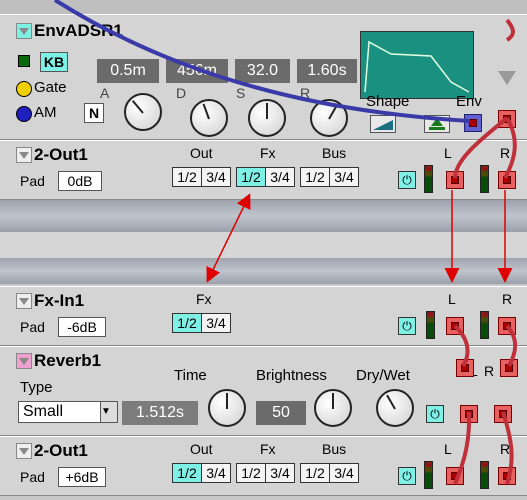 The image size is (527, 500). What do you see at coordinates (68, 412) in the screenshot?
I see `type-select: Small ▼` at bounding box center [68, 412].